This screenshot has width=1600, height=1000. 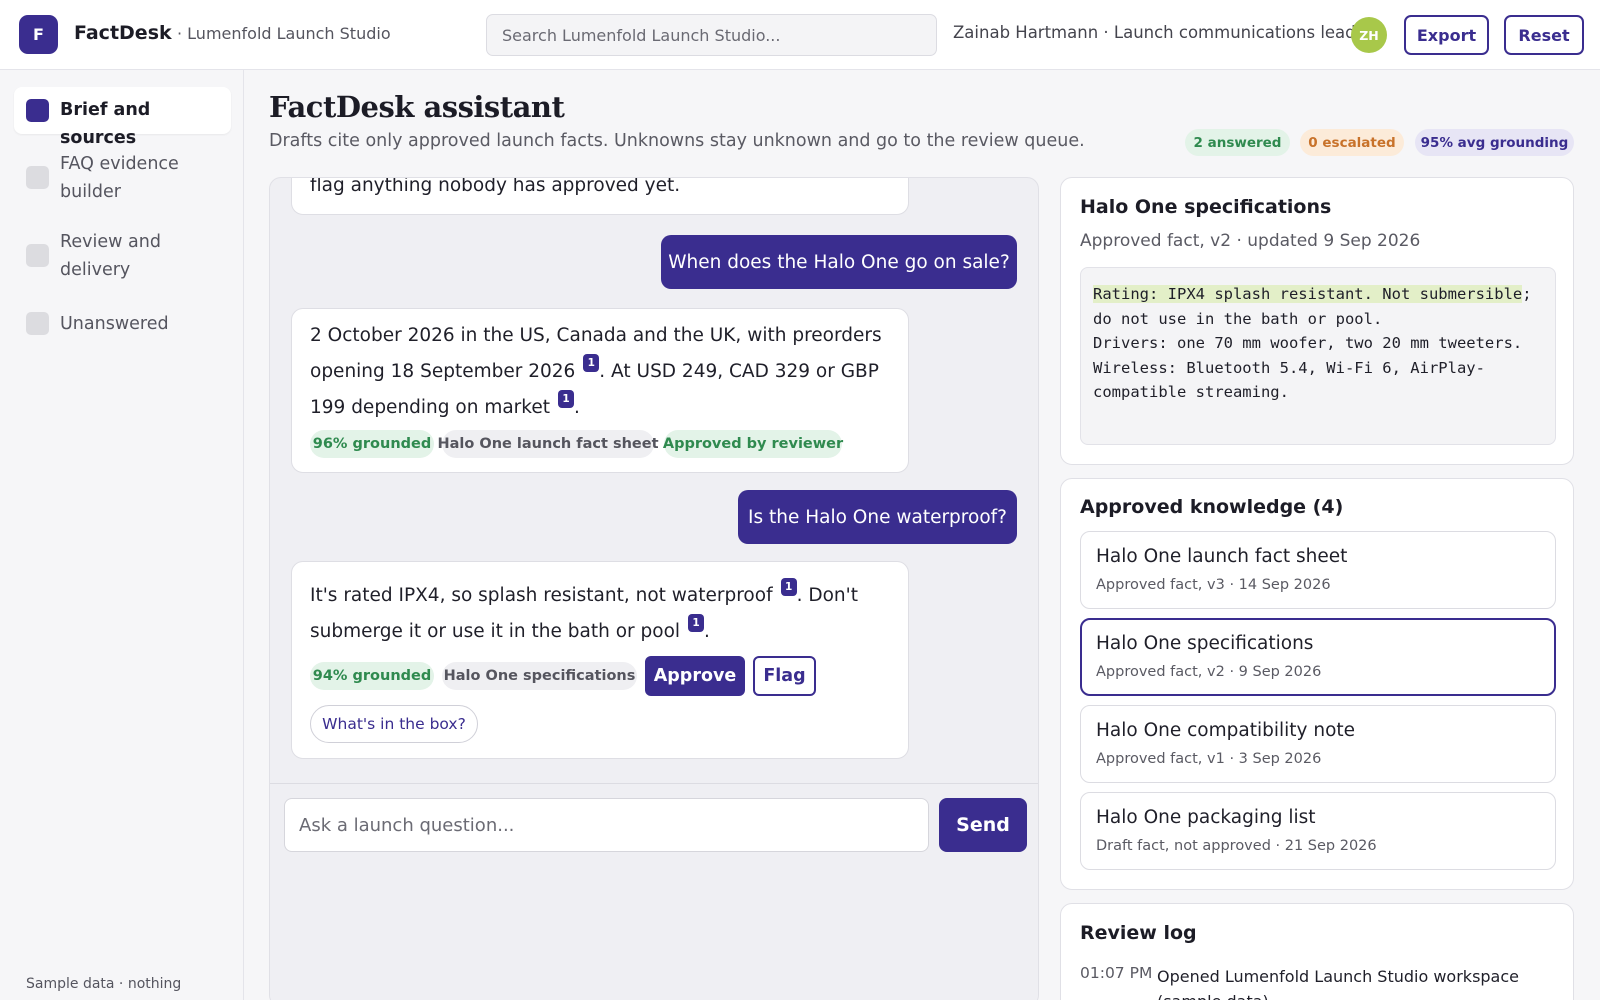 What do you see at coordinates (1494, 142) in the screenshot?
I see `grounding-badge: 95% avg grounding` at bounding box center [1494, 142].